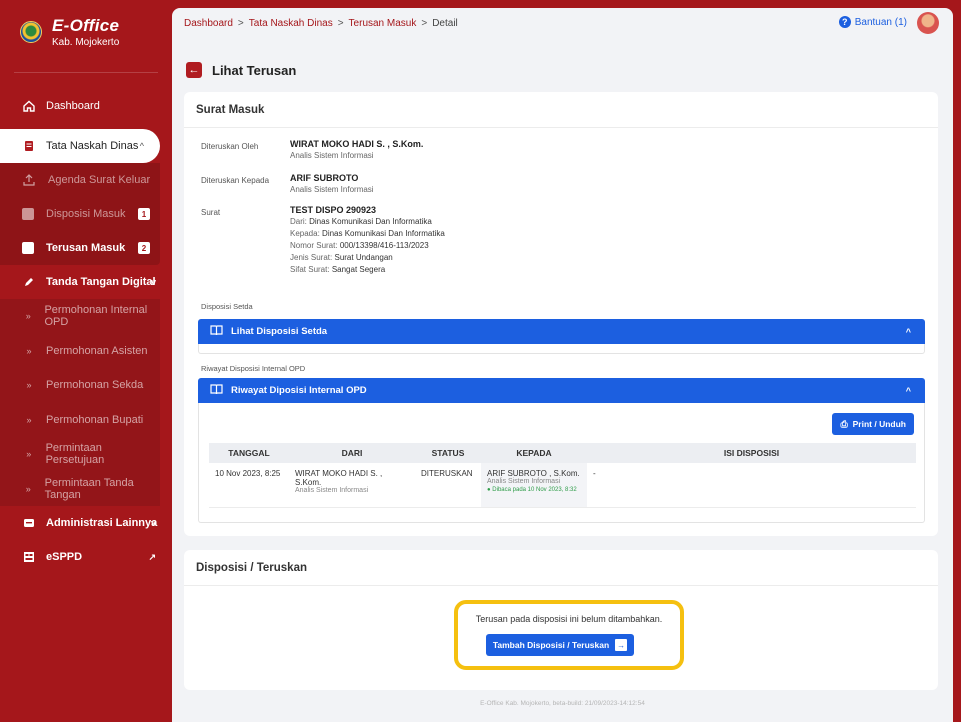 This screenshot has width=961, height=722. What do you see at coordinates (352, 453) in the screenshot?
I see `column-header: DARI` at bounding box center [352, 453].